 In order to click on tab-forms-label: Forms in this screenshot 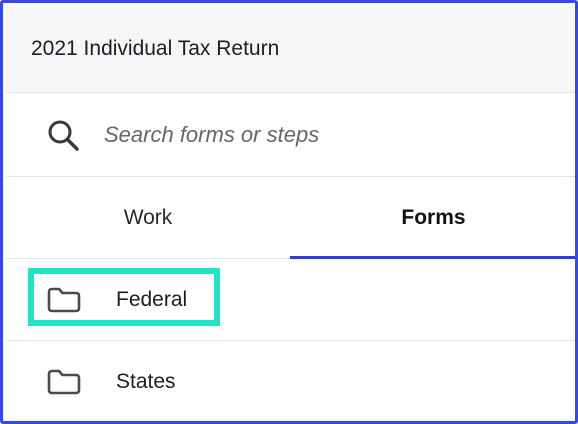, I will do `click(433, 217)`.